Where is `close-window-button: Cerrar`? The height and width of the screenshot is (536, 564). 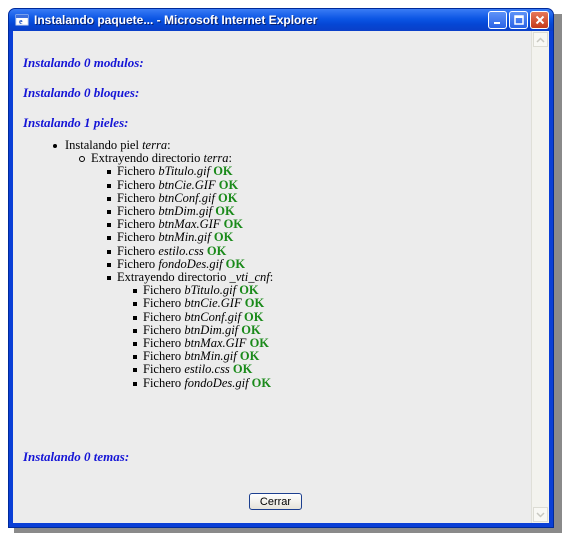 close-window-button: Cerrar is located at coordinates (275, 501).